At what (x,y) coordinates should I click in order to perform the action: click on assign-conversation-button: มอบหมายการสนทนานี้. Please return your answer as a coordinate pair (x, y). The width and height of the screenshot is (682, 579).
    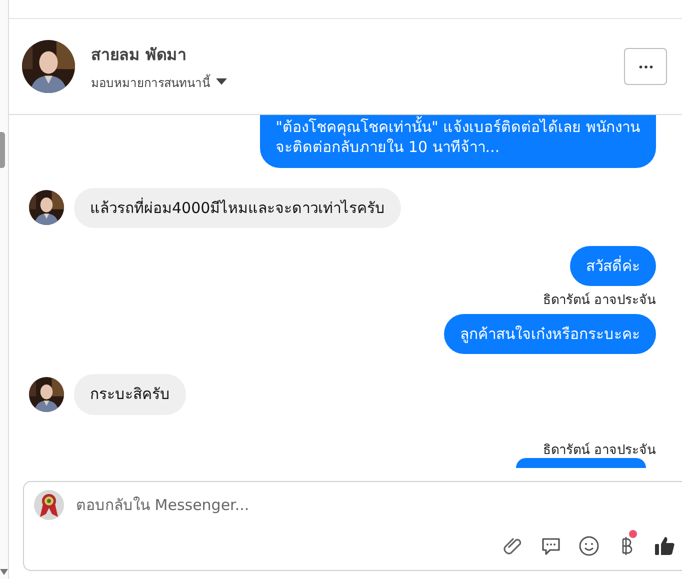
    Looking at the image, I should click on (159, 82).